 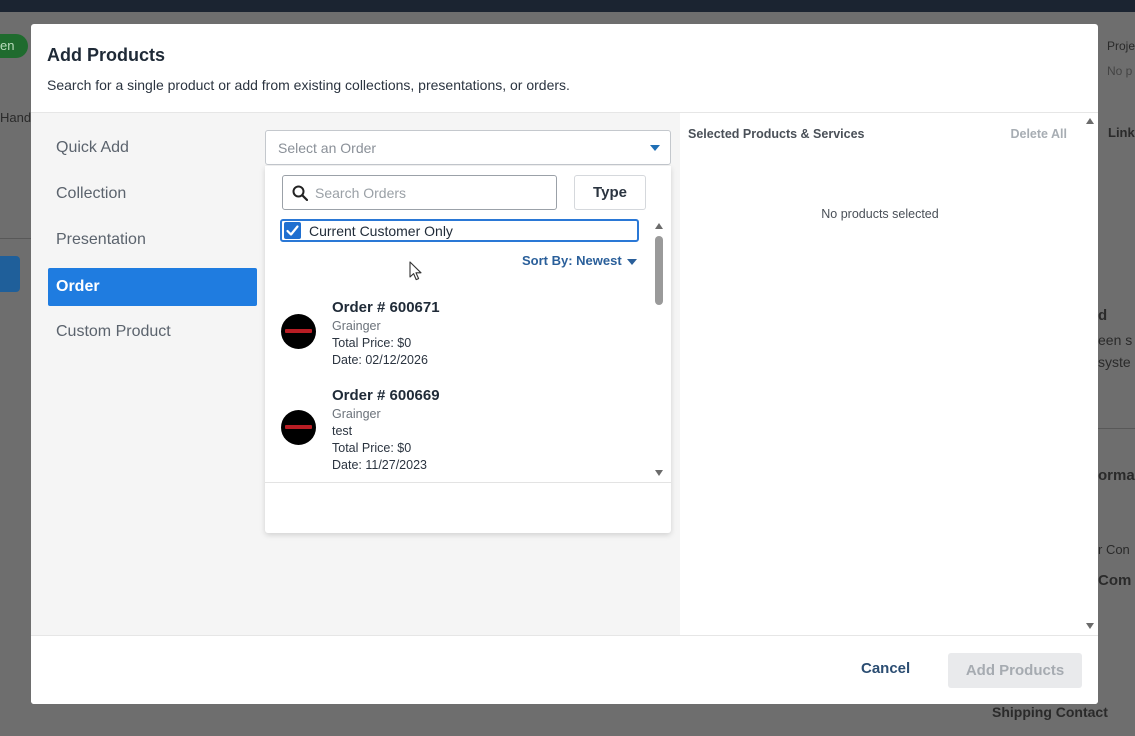 What do you see at coordinates (327, 148) in the screenshot?
I see `order-select-placeholder: Select an Order` at bounding box center [327, 148].